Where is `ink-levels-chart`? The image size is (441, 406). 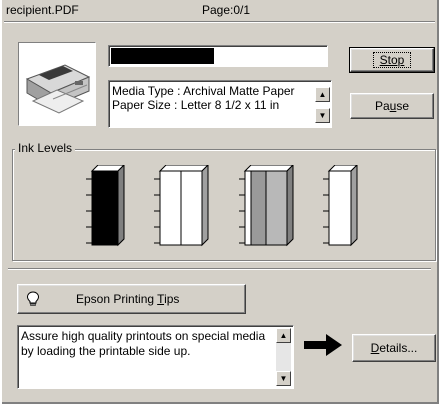
ink-levels-chart is located at coordinates (222, 206).